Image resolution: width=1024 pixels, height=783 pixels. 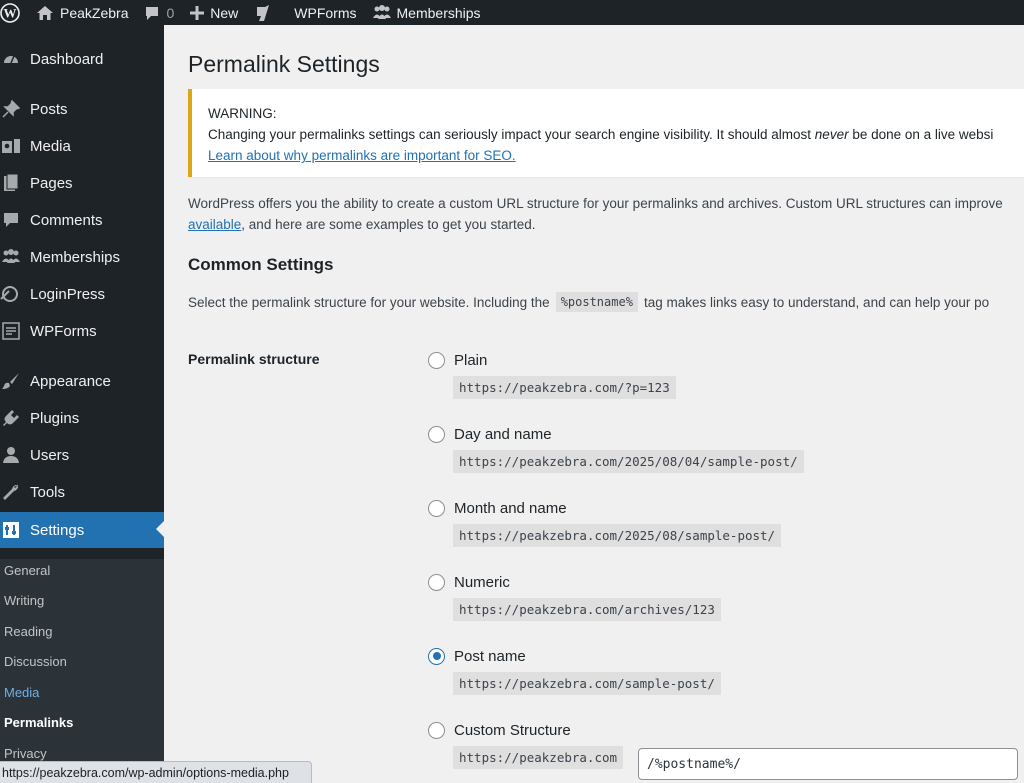 I want to click on custom-structure-prefix: https://peakzebra.com, so click(x=538, y=757).